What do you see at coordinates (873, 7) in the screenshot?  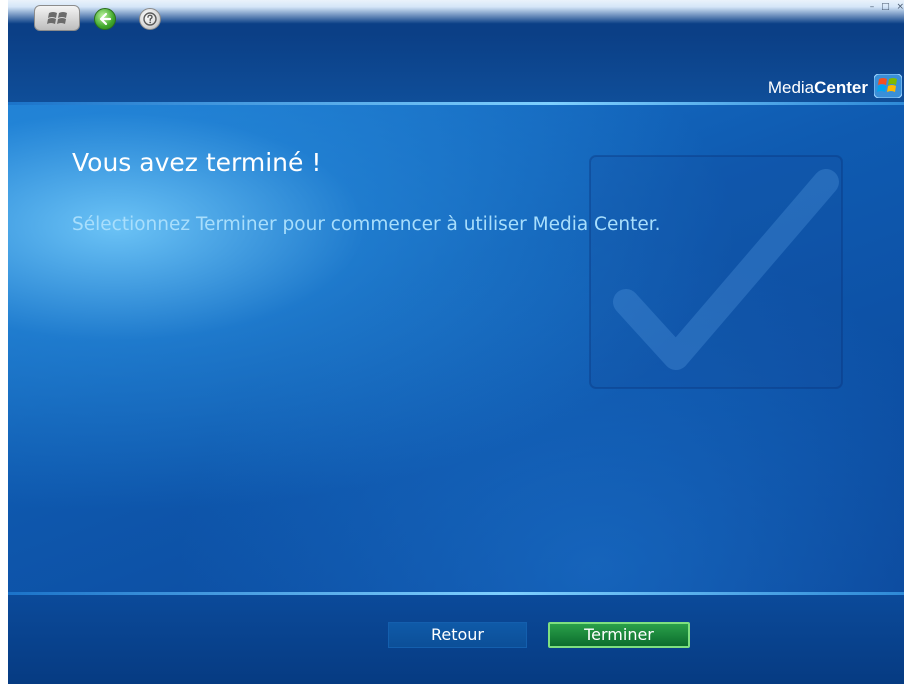 I see `minimize-button: –` at bounding box center [873, 7].